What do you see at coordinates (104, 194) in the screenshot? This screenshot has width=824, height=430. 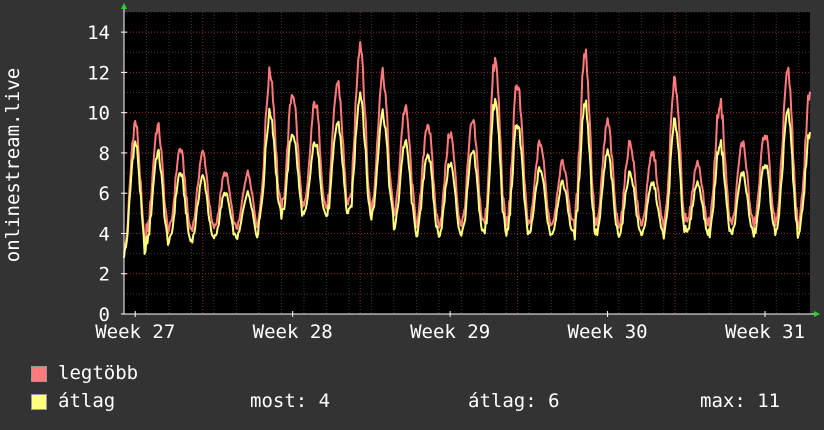 I see `y-tick-label: 6` at bounding box center [104, 194].